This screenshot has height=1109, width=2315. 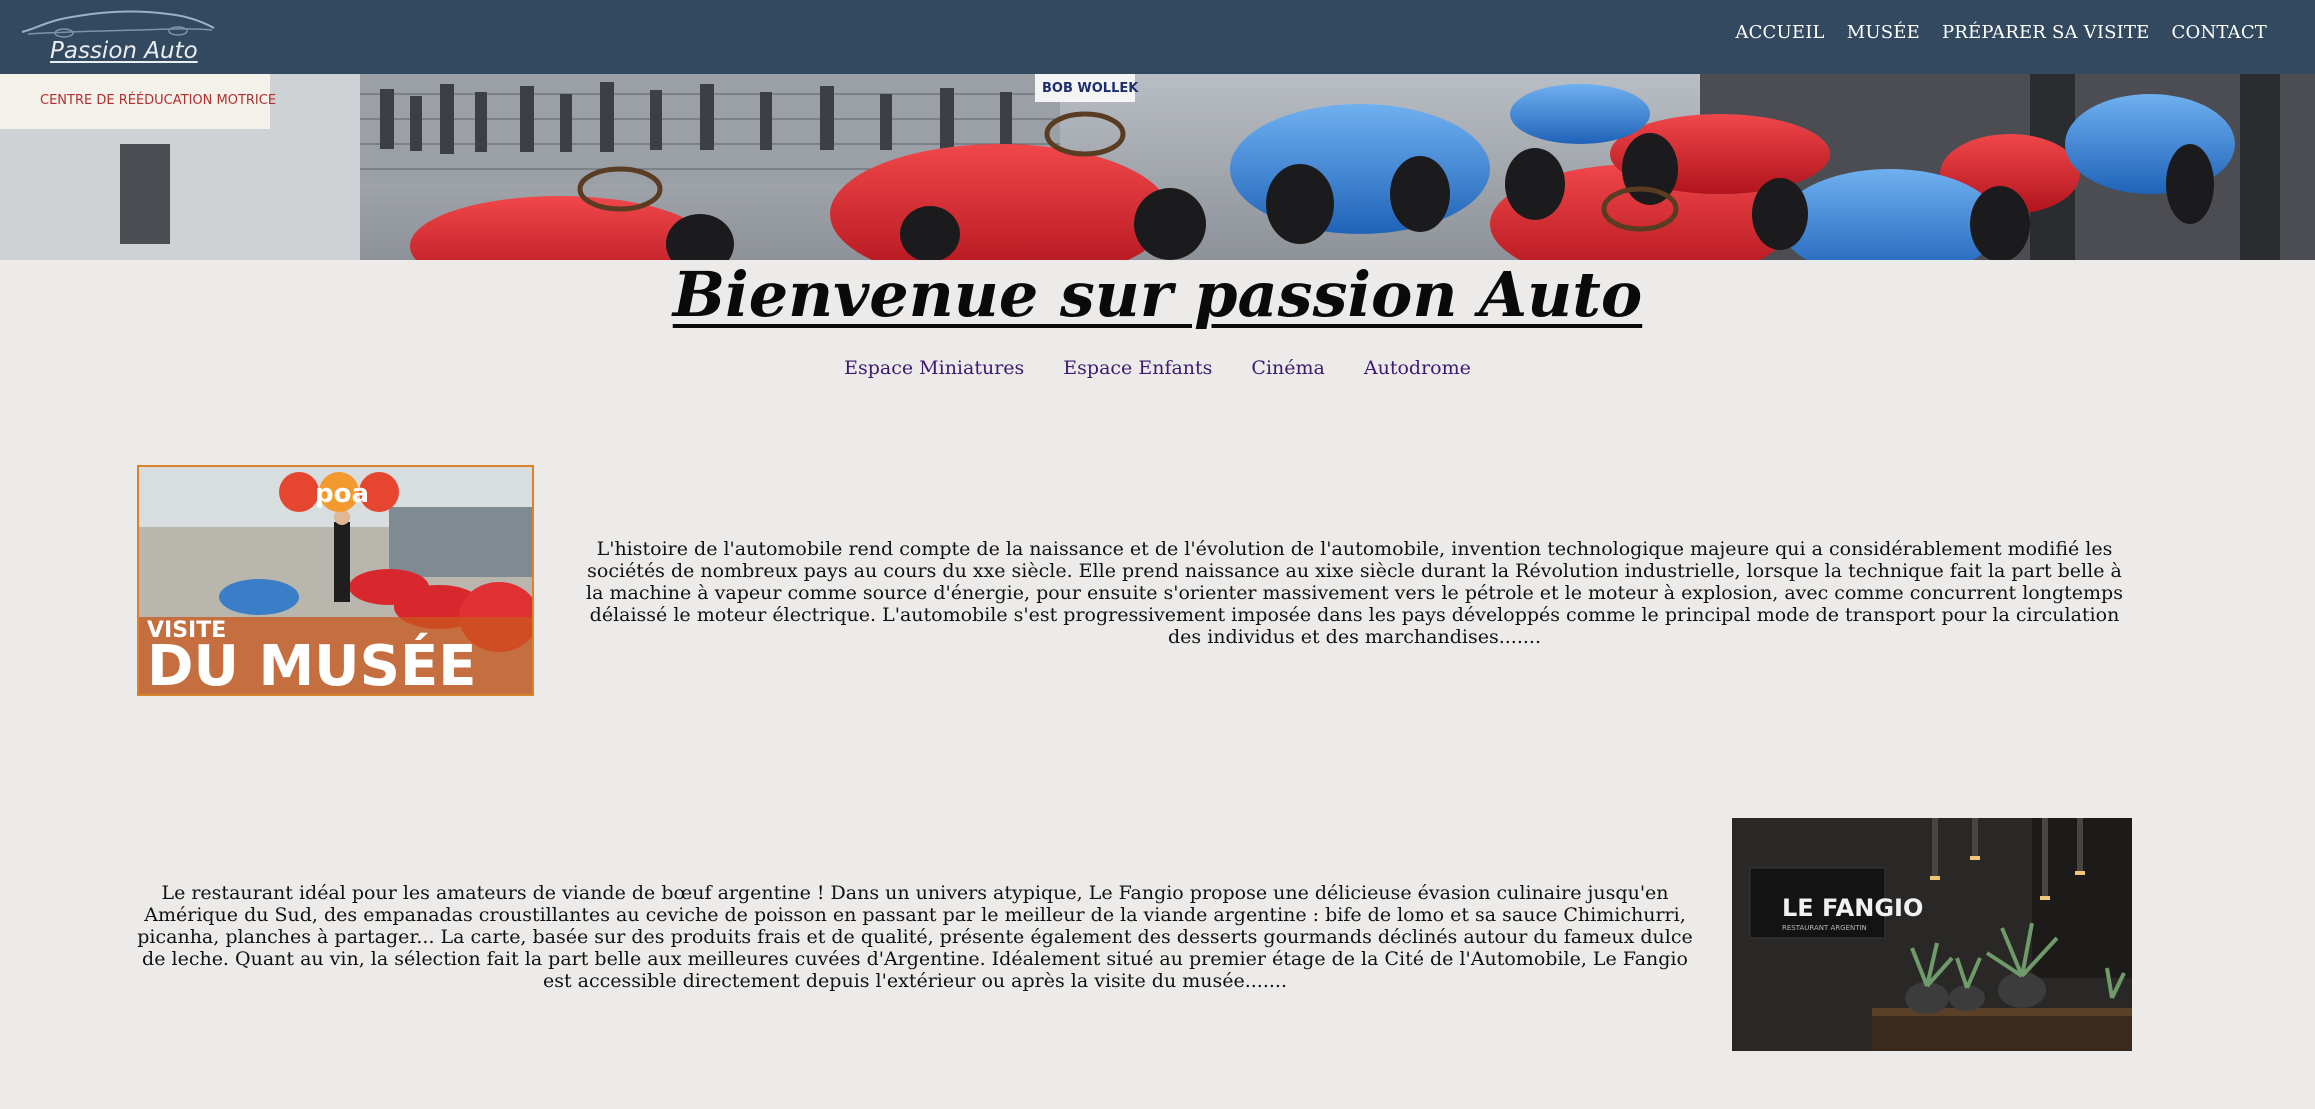 I want to click on musee-visit-image: poa VISITE DU MUSÉE, so click(x=335, y=580).